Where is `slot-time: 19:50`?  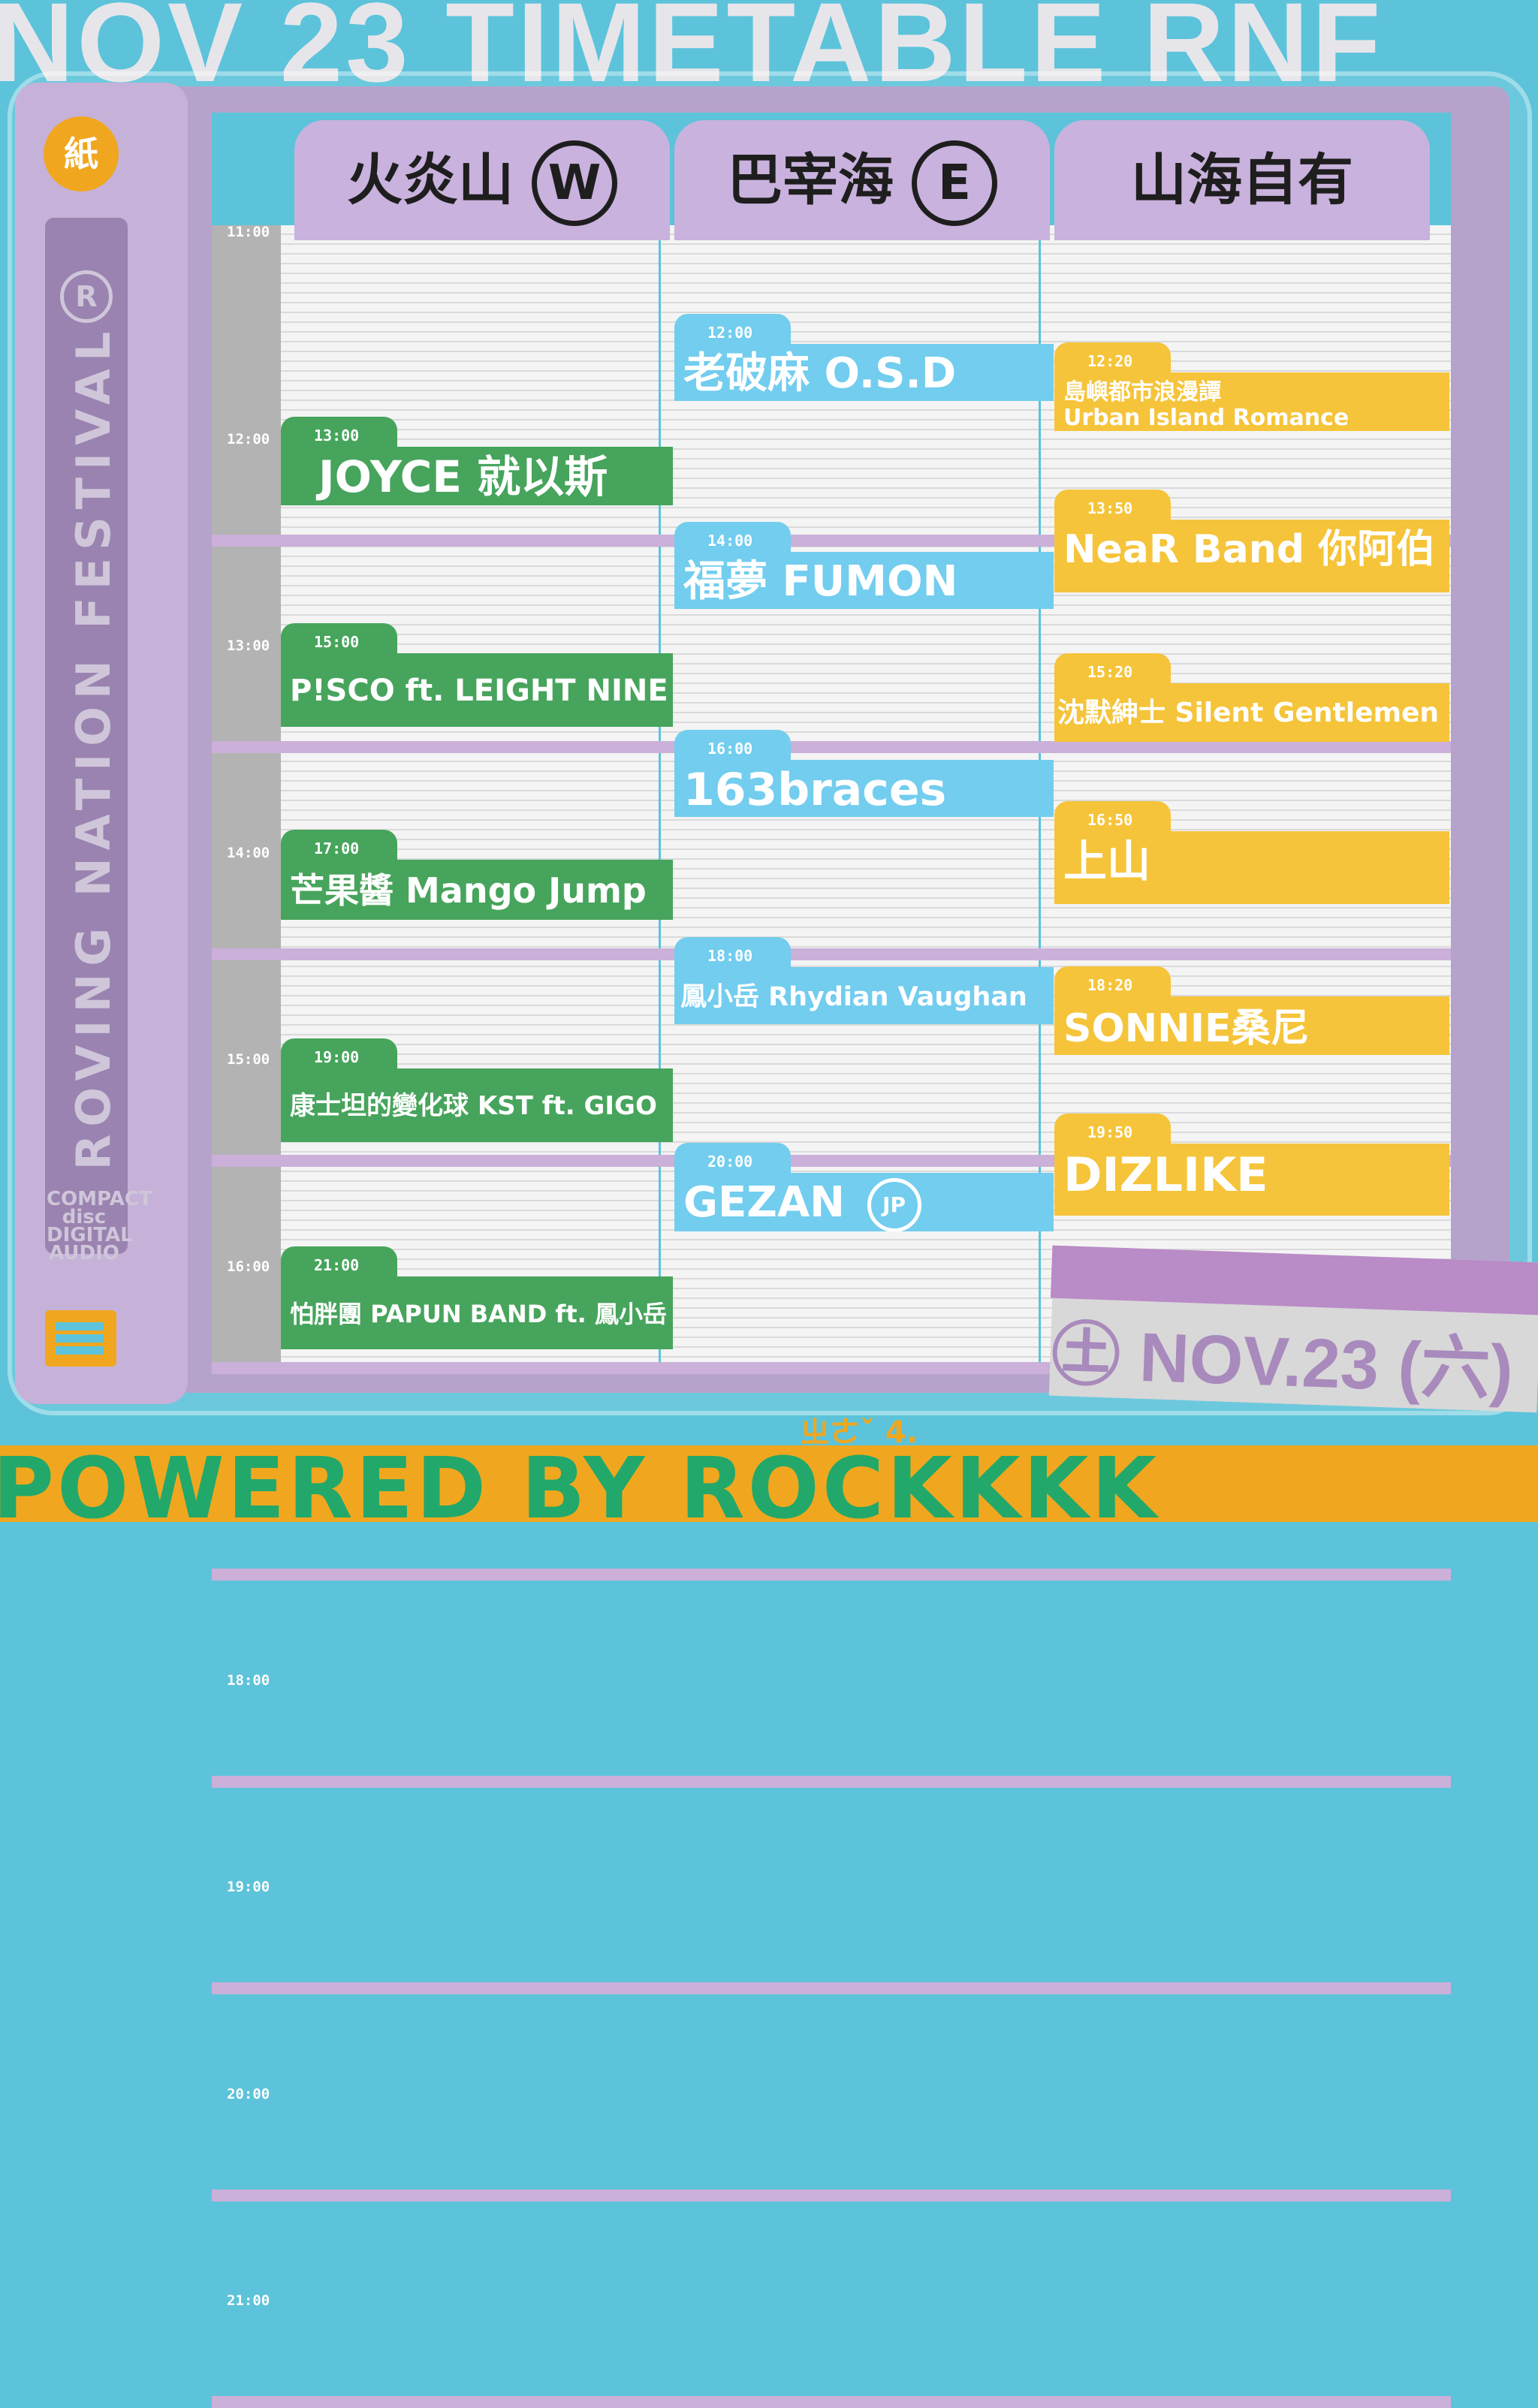
slot-time: 19:50 is located at coordinates (1112, 1131).